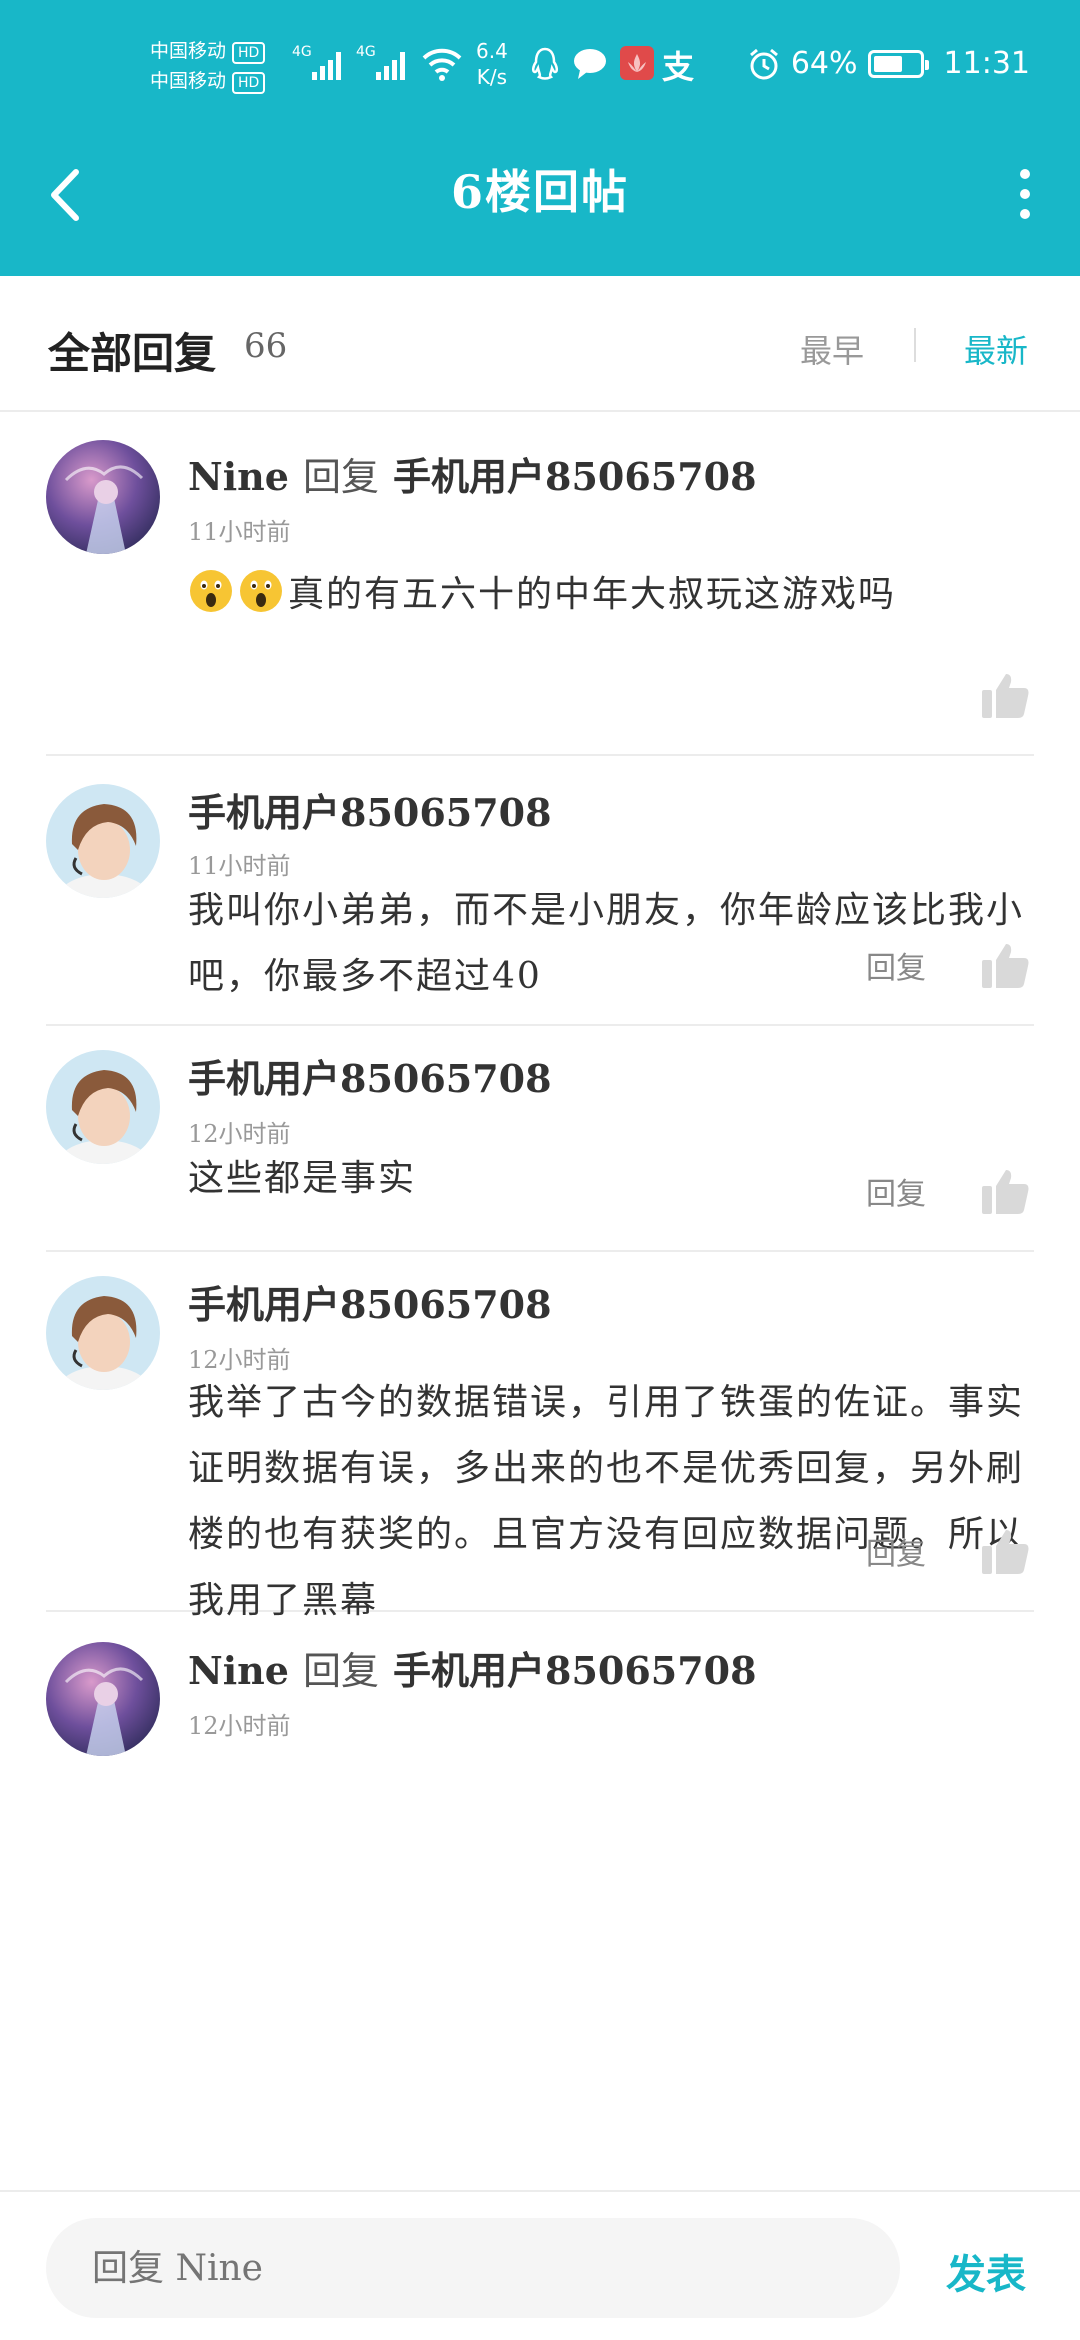  I want to click on network-type-1: 4G, so click(302, 52).